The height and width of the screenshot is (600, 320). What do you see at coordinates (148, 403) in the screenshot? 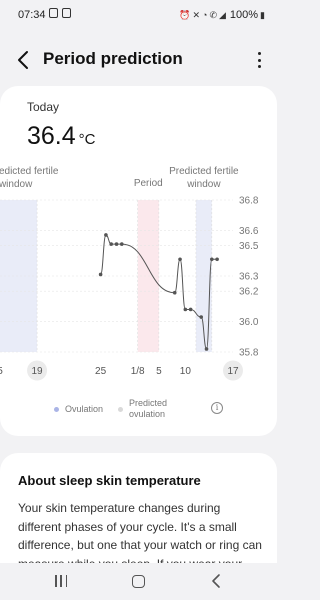
I see `legend-predicted-line1: Predicted` at bounding box center [148, 403].